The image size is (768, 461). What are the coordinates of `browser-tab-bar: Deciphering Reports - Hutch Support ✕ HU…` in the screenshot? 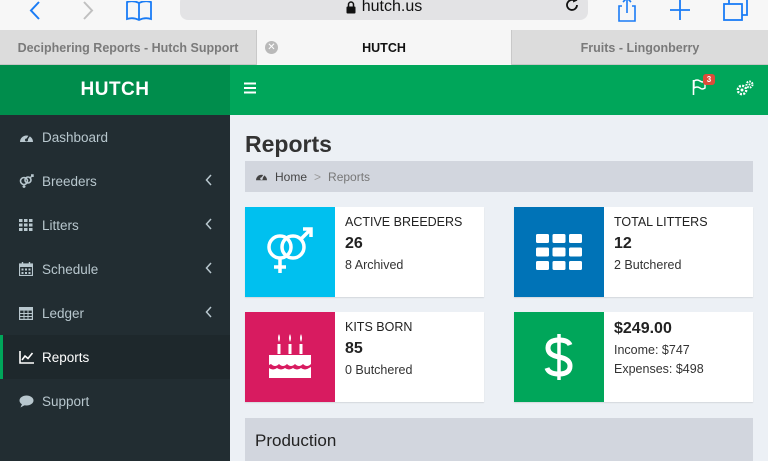 It's located at (384, 47).